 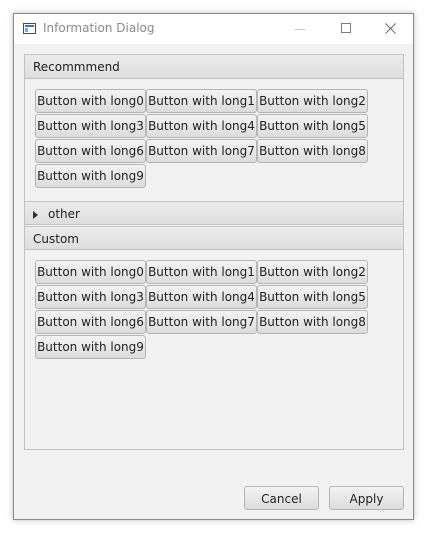 I want to click on pane-header-other: other, so click(x=214, y=213).